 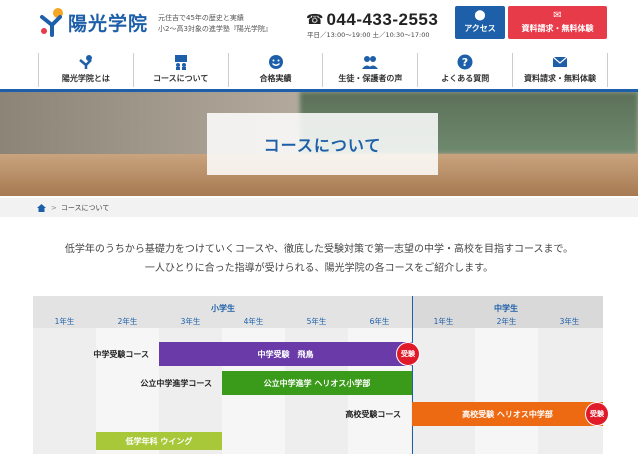 What do you see at coordinates (275, 62) in the screenshot?
I see `smile-icon` at bounding box center [275, 62].